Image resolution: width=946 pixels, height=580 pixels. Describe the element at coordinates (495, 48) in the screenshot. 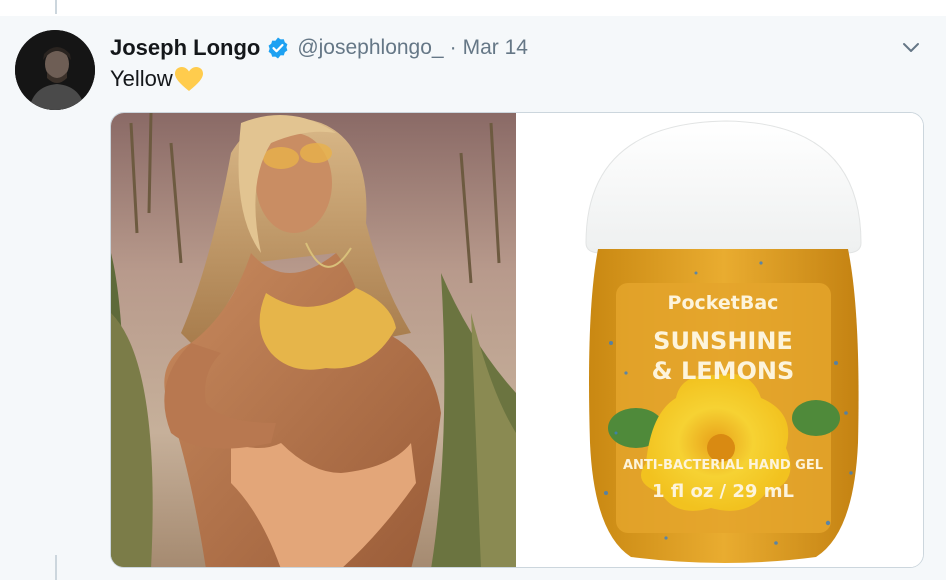

I see `tweet-date: Mar 14` at that location.